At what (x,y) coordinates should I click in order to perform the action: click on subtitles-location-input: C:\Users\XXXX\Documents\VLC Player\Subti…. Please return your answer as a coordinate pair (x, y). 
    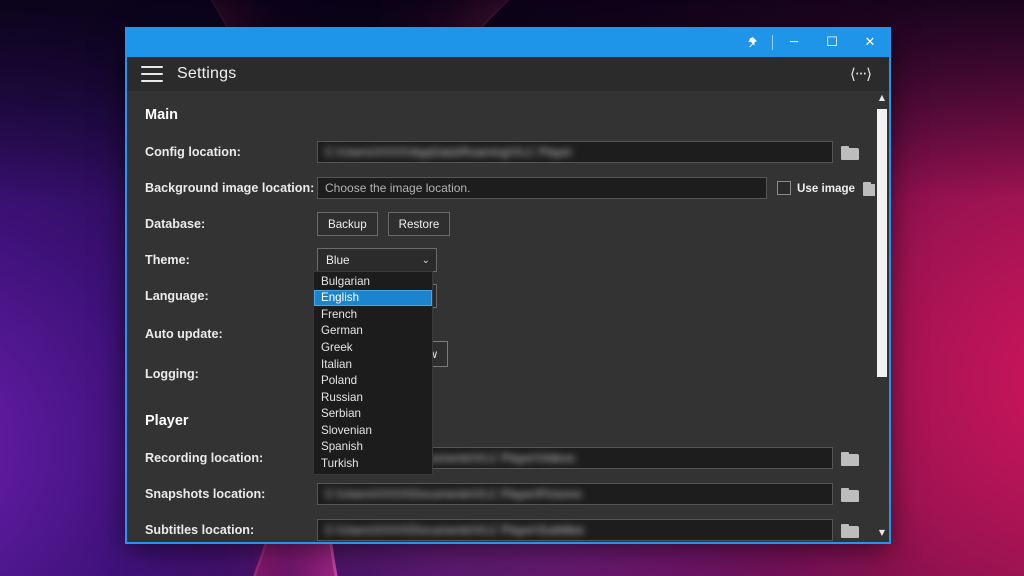
    Looking at the image, I should click on (575, 530).